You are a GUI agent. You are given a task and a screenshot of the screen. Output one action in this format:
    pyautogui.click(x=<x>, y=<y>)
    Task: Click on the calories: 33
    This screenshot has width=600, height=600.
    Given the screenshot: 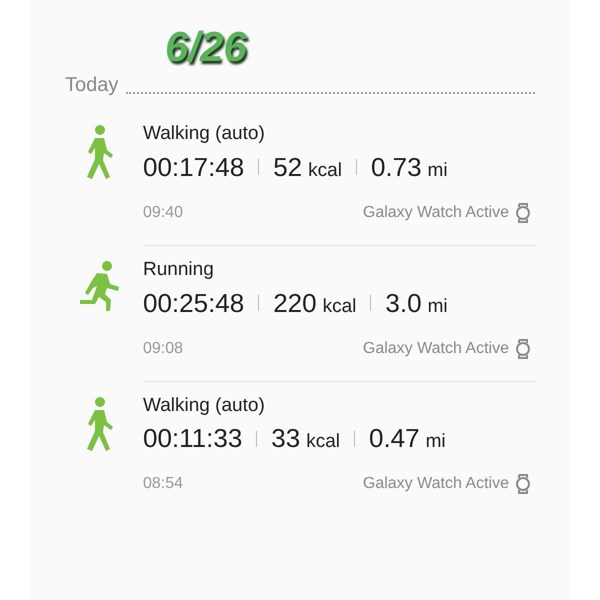 What is the action you would take?
    pyautogui.click(x=285, y=439)
    